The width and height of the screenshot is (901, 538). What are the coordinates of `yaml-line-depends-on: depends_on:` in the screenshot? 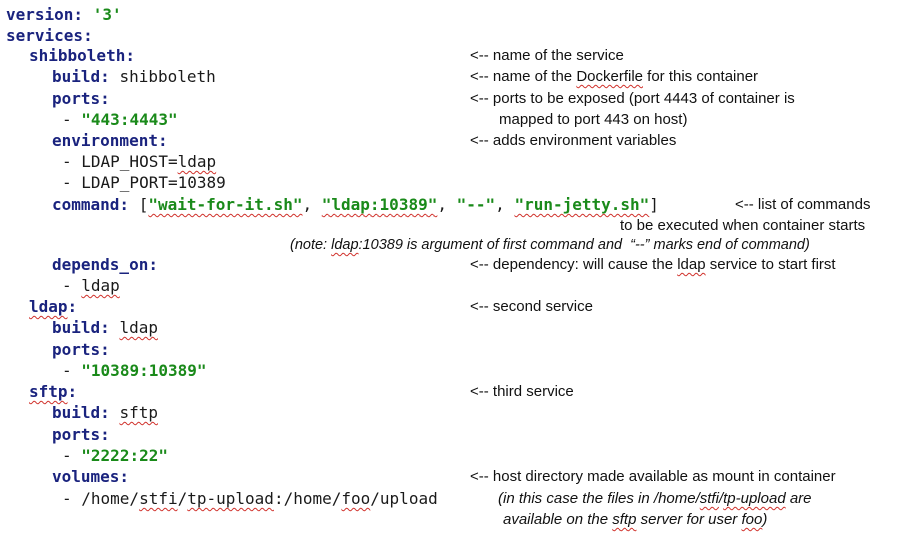 It's located at (105, 264).